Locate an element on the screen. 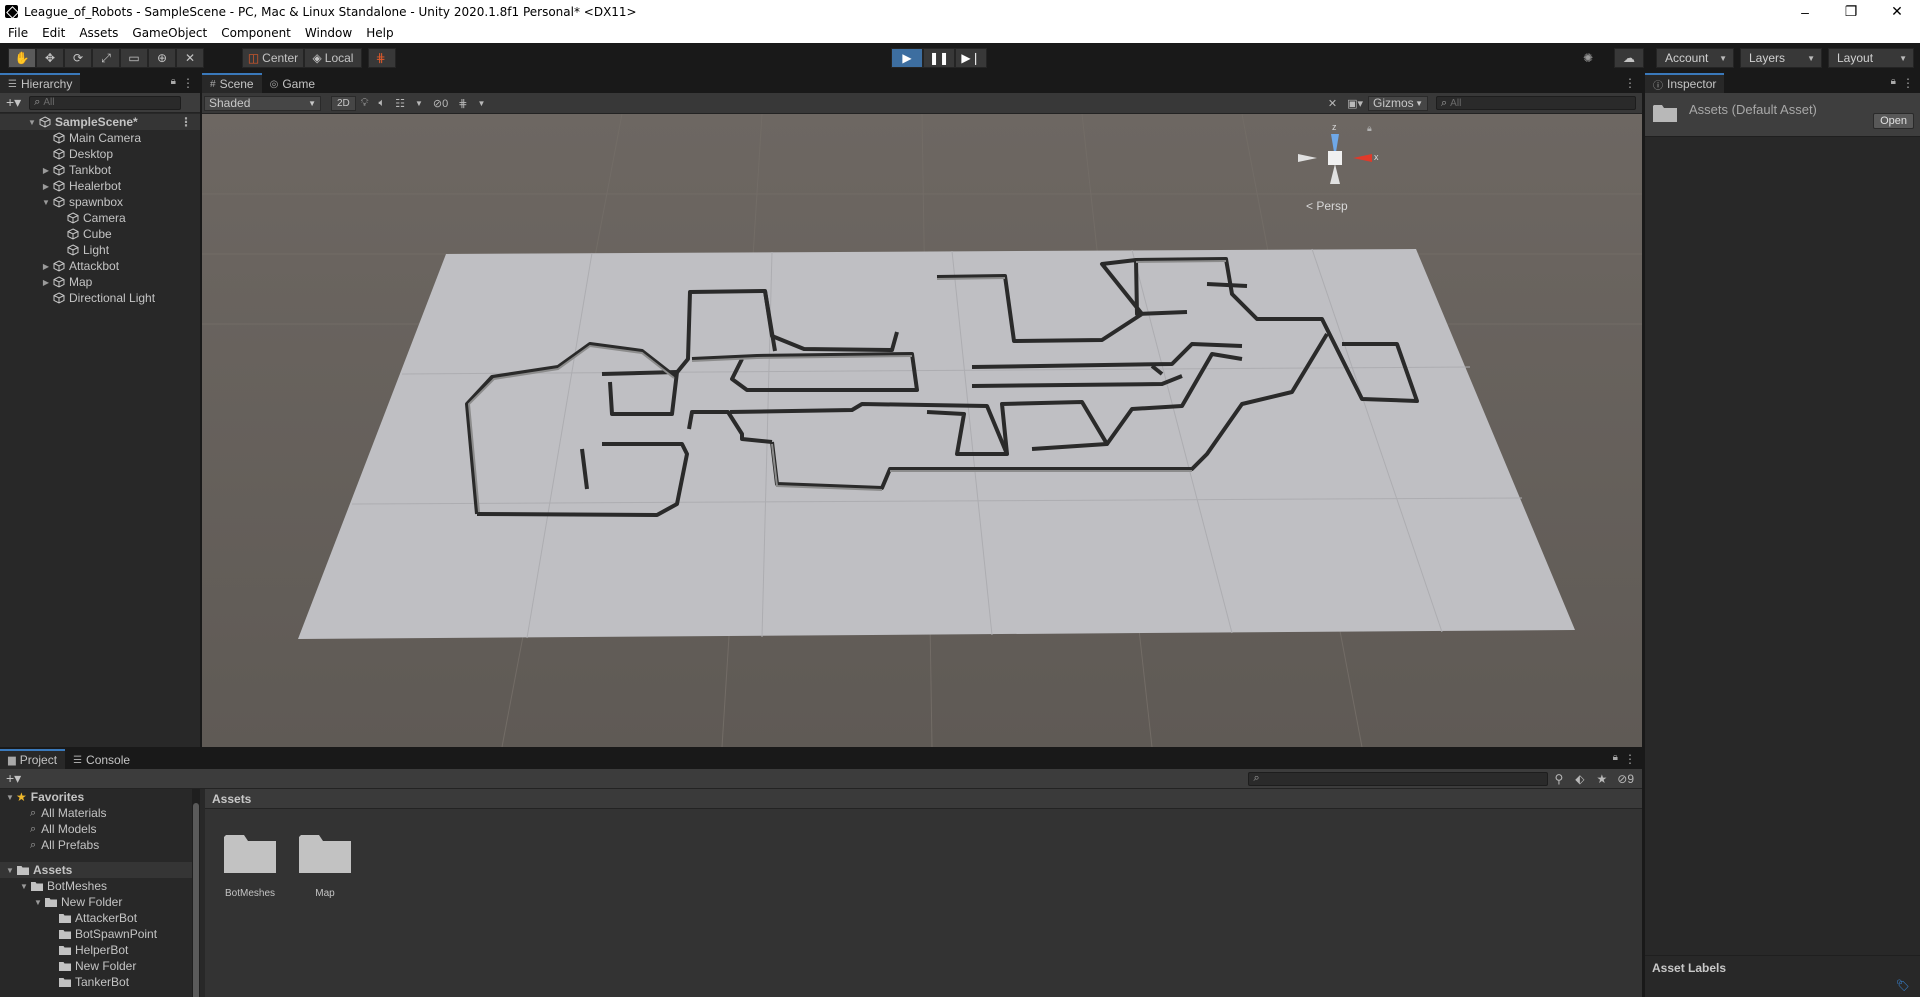 This screenshot has height=997, width=1920. scene-search: ⌕ is located at coordinates (1536, 103).